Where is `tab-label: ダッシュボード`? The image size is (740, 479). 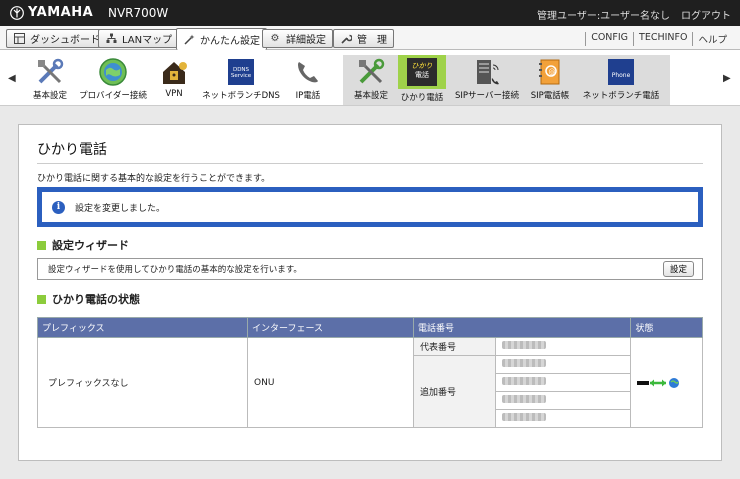 tab-label: ダッシュボード is located at coordinates (65, 40).